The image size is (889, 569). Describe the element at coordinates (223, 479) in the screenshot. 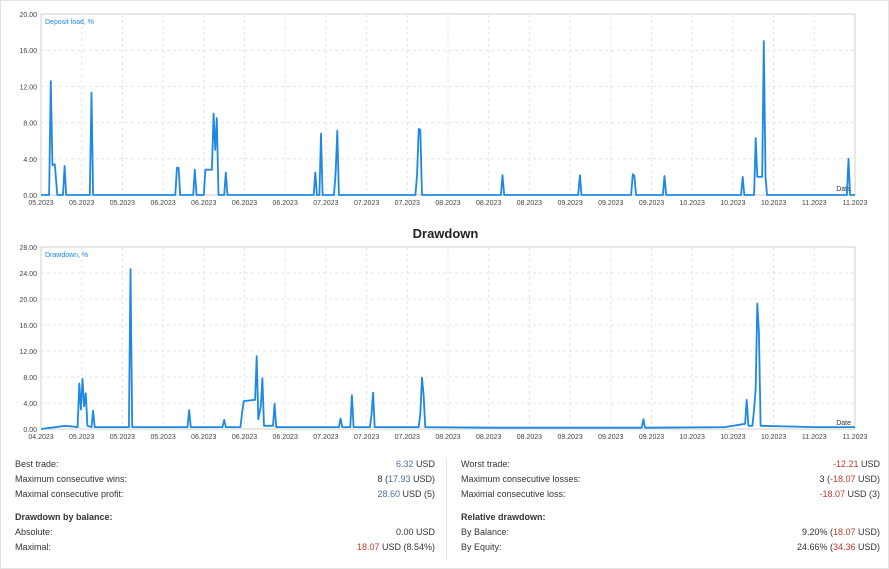

I see `max-consec-wins-row: Maximum consecutive wins: 8 (17.93 USD)` at that location.